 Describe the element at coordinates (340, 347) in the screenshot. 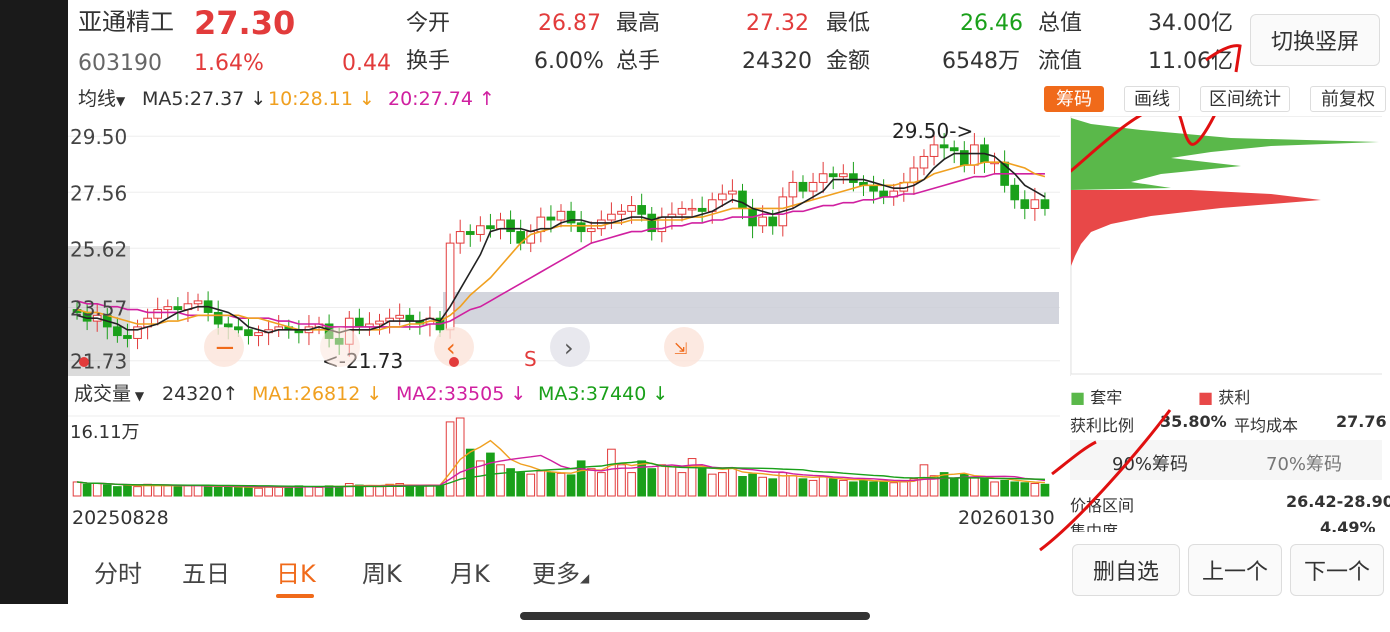

I see `zoom-in-button` at that location.